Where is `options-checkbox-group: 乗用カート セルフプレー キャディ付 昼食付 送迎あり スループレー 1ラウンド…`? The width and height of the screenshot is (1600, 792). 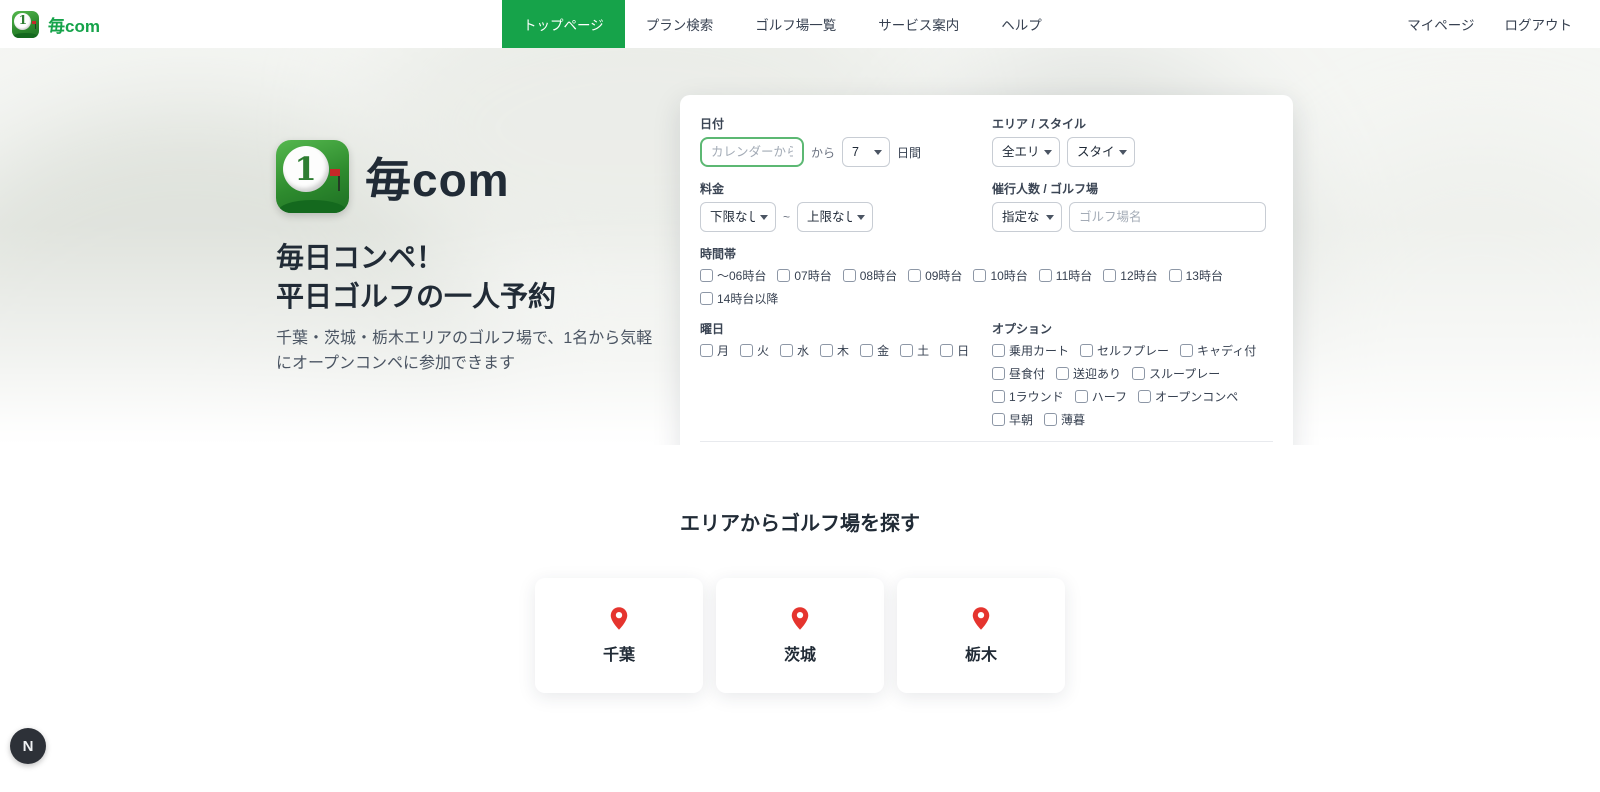 options-checkbox-group: 乗用カート セルフプレー キャディ付 昼食付 送迎あり スループレー 1ラウンド… is located at coordinates (1128, 385).